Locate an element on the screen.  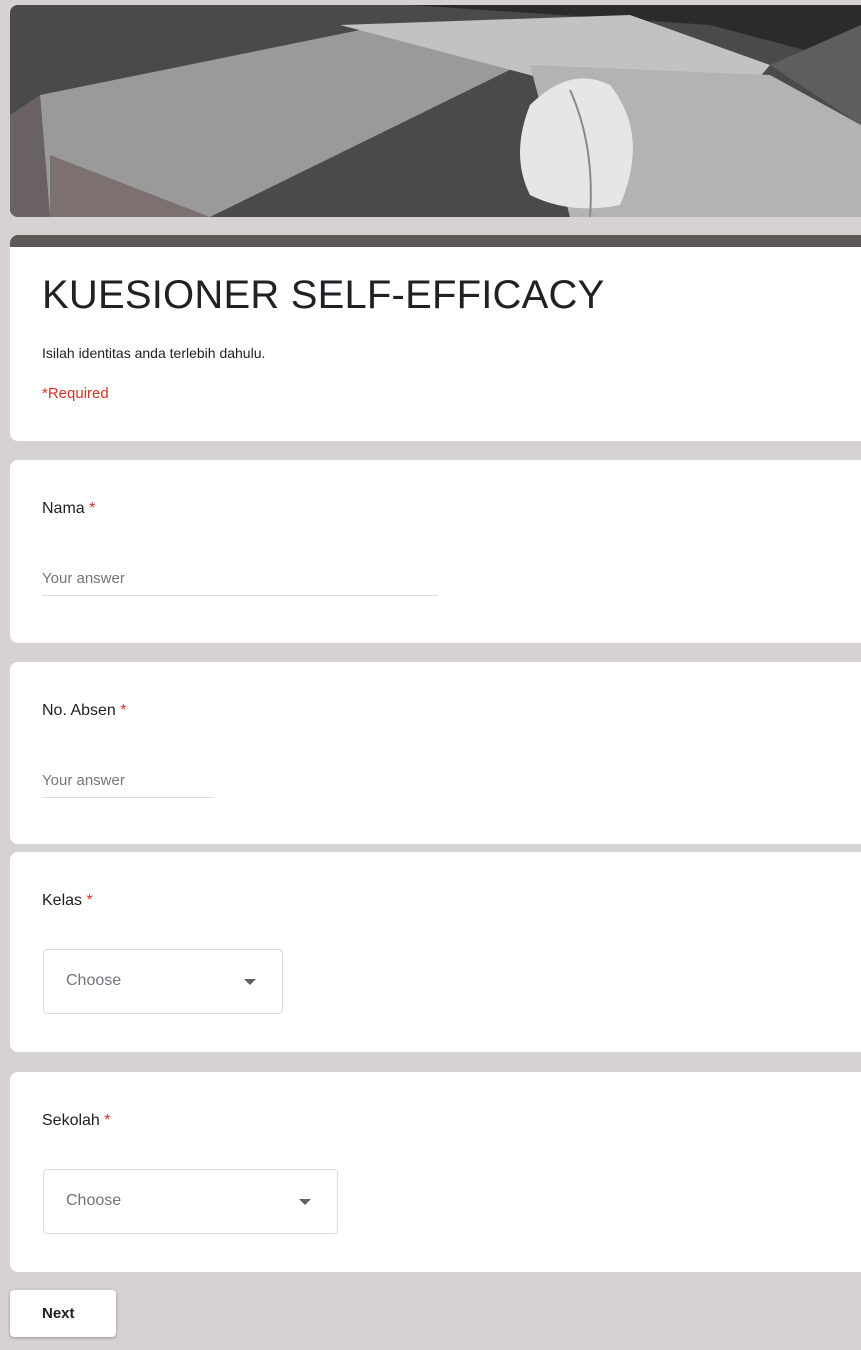
question-label-text: Nama is located at coordinates (63, 508).